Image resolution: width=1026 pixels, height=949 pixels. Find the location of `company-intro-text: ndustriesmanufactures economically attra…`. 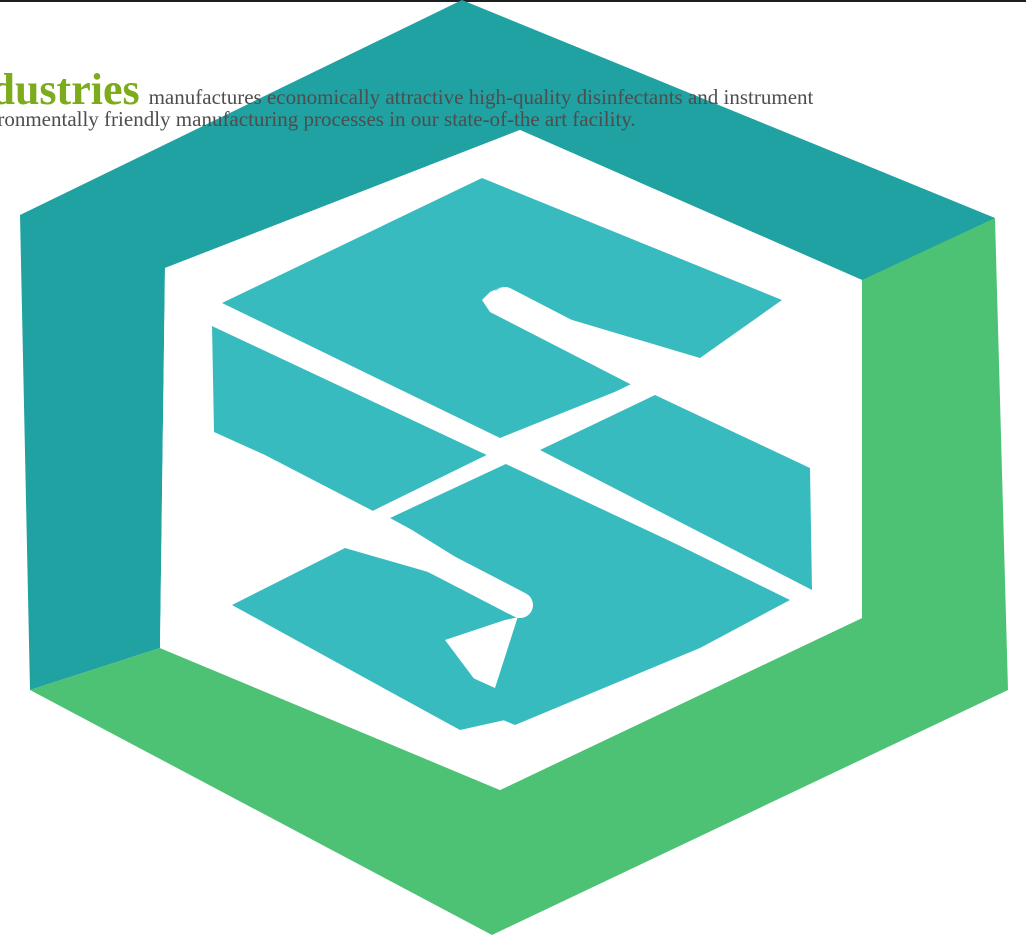

company-intro-text: ndustriesmanufactures economically attra… is located at coordinates (513, 100).